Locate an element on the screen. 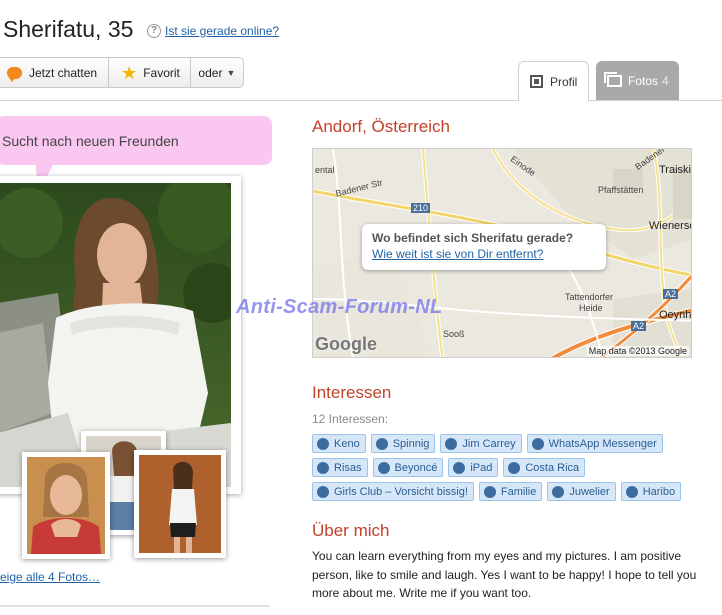 This screenshot has width=722, height=615. interests-title: Interessen is located at coordinates (352, 392).